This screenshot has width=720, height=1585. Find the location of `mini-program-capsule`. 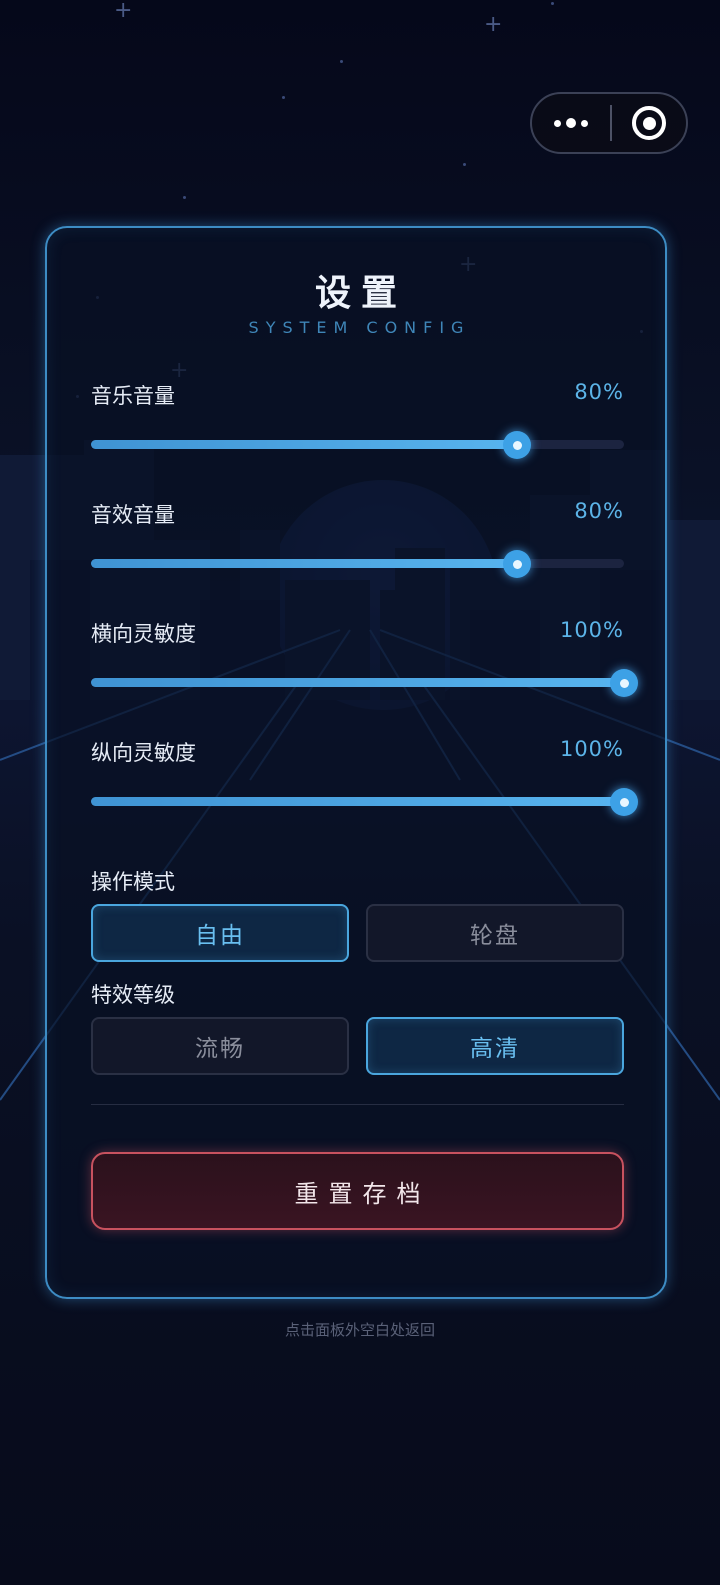

mini-program-capsule is located at coordinates (609, 123).